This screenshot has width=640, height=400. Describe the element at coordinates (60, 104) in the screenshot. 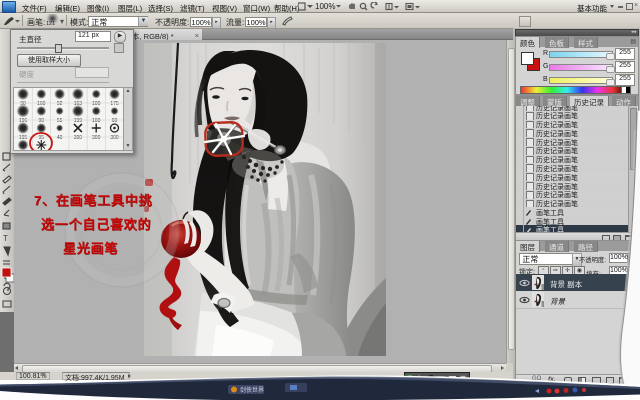

I see `svg-text: 92` at that location.